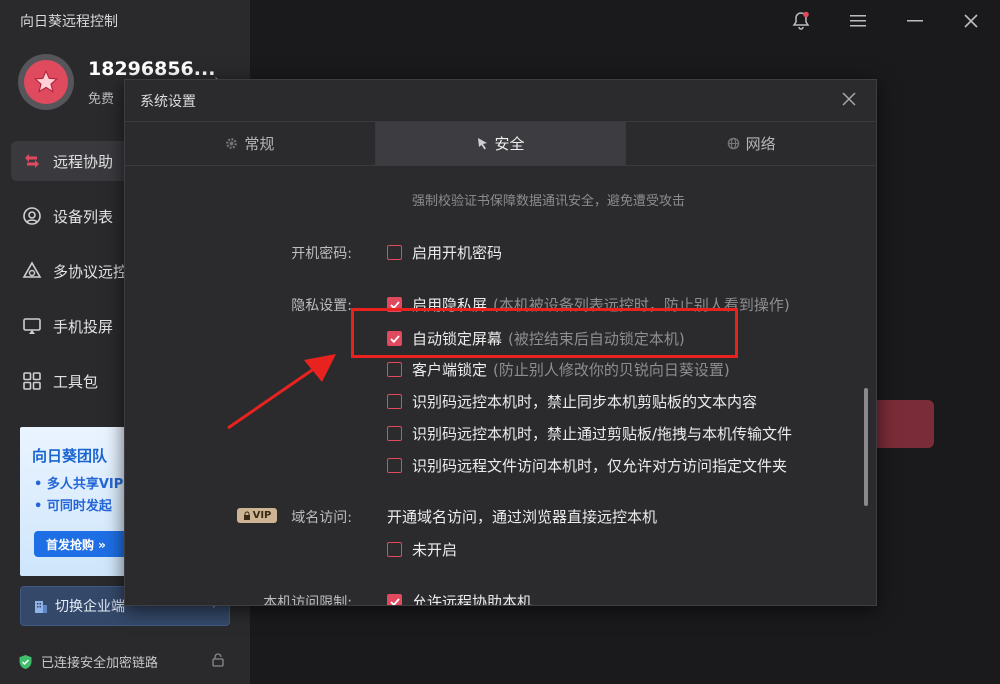  What do you see at coordinates (321, 254) in the screenshot?
I see `boot-password-label: 开机密码:` at bounding box center [321, 254].